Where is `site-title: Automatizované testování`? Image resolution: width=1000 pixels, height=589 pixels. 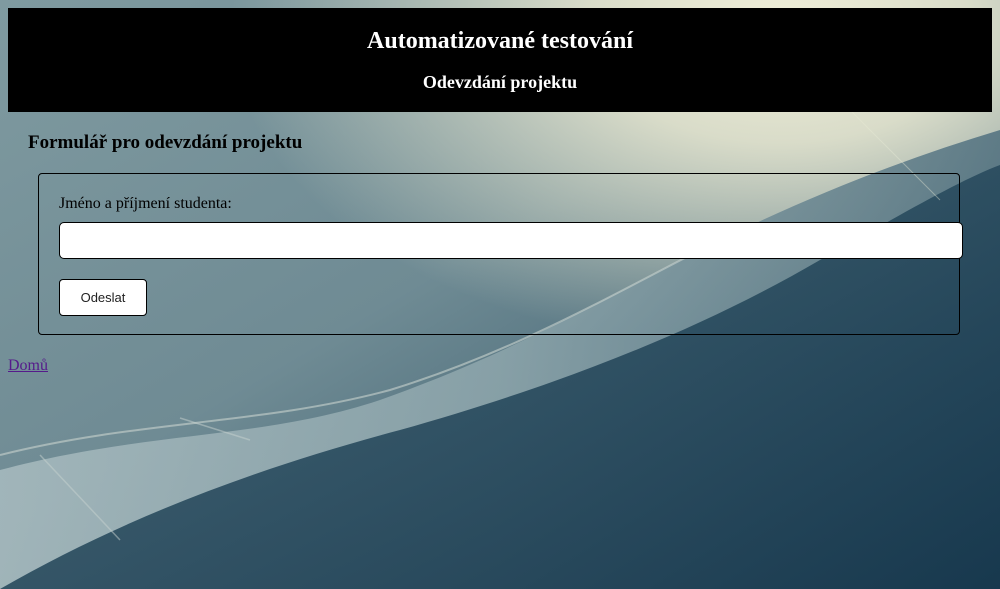 site-title: Automatizované testování is located at coordinates (500, 41).